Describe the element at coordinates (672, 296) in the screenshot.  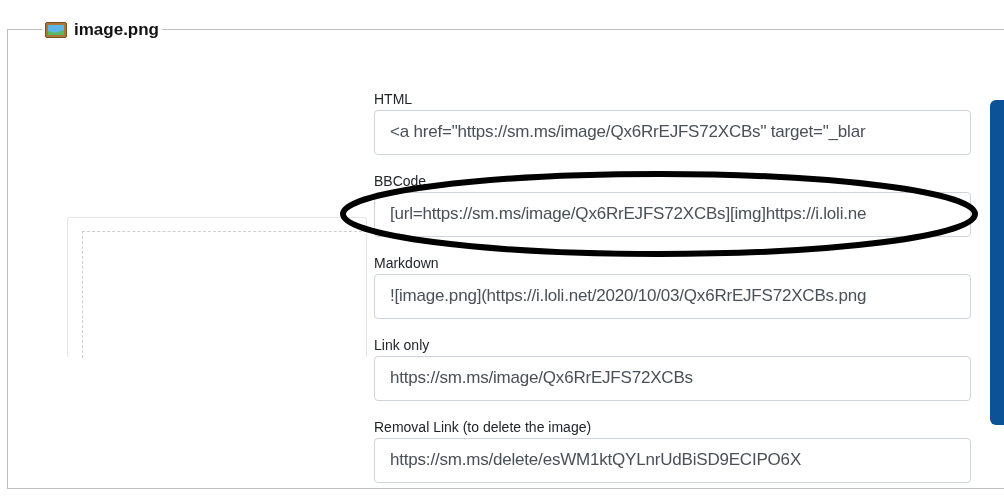
I see `text-field: ![image.png](https://i.loli.net/2020/10/03/Qx6RrEJFS72XCBs.png` at that location.